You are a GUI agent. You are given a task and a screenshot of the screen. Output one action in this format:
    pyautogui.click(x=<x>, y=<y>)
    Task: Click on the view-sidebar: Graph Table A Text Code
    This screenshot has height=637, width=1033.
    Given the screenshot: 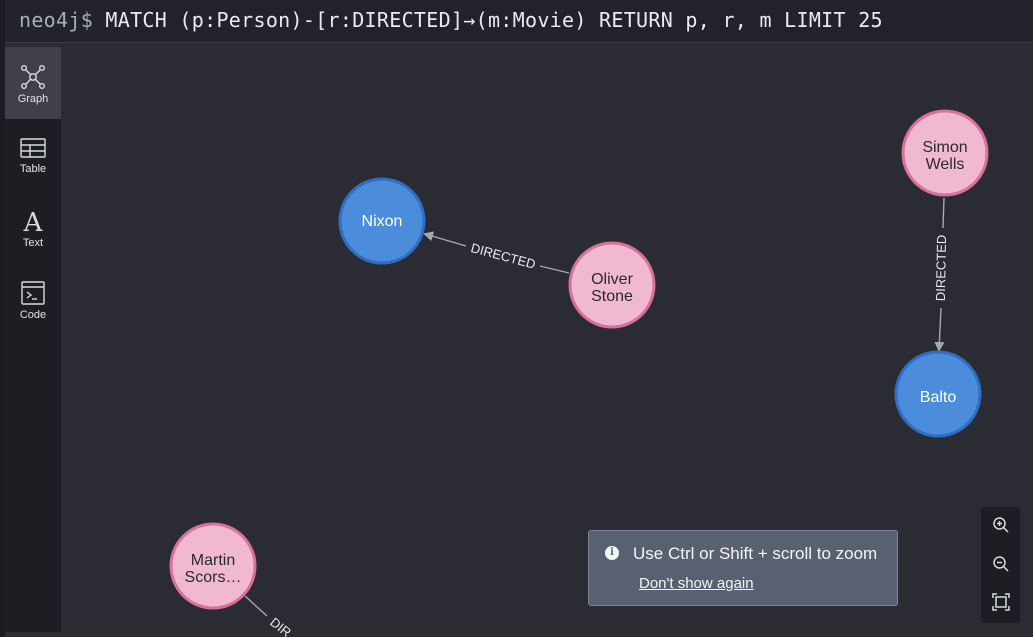 What is the action you would take?
    pyautogui.click(x=33, y=339)
    